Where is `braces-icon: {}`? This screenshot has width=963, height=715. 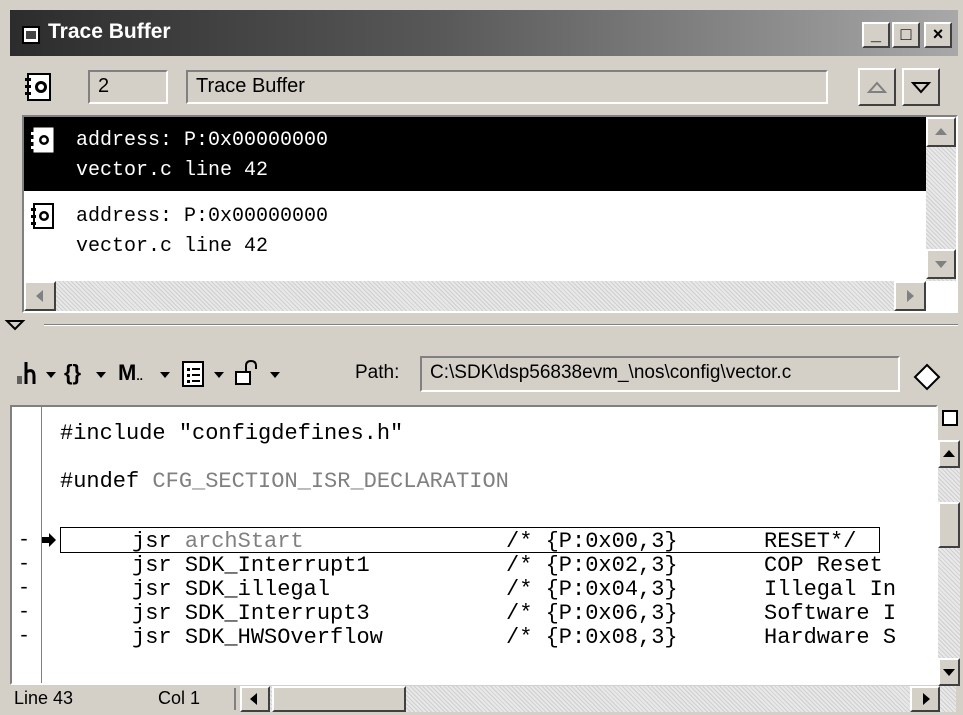 braces-icon: {} is located at coordinates (72, 373).